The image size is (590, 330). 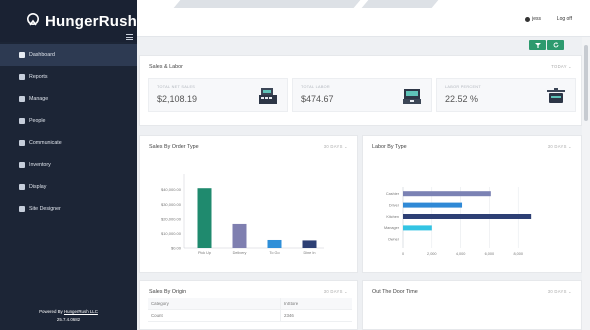 I want to click on sidebar-item-dashboard: Dashboard, so click(x=68, y=55).